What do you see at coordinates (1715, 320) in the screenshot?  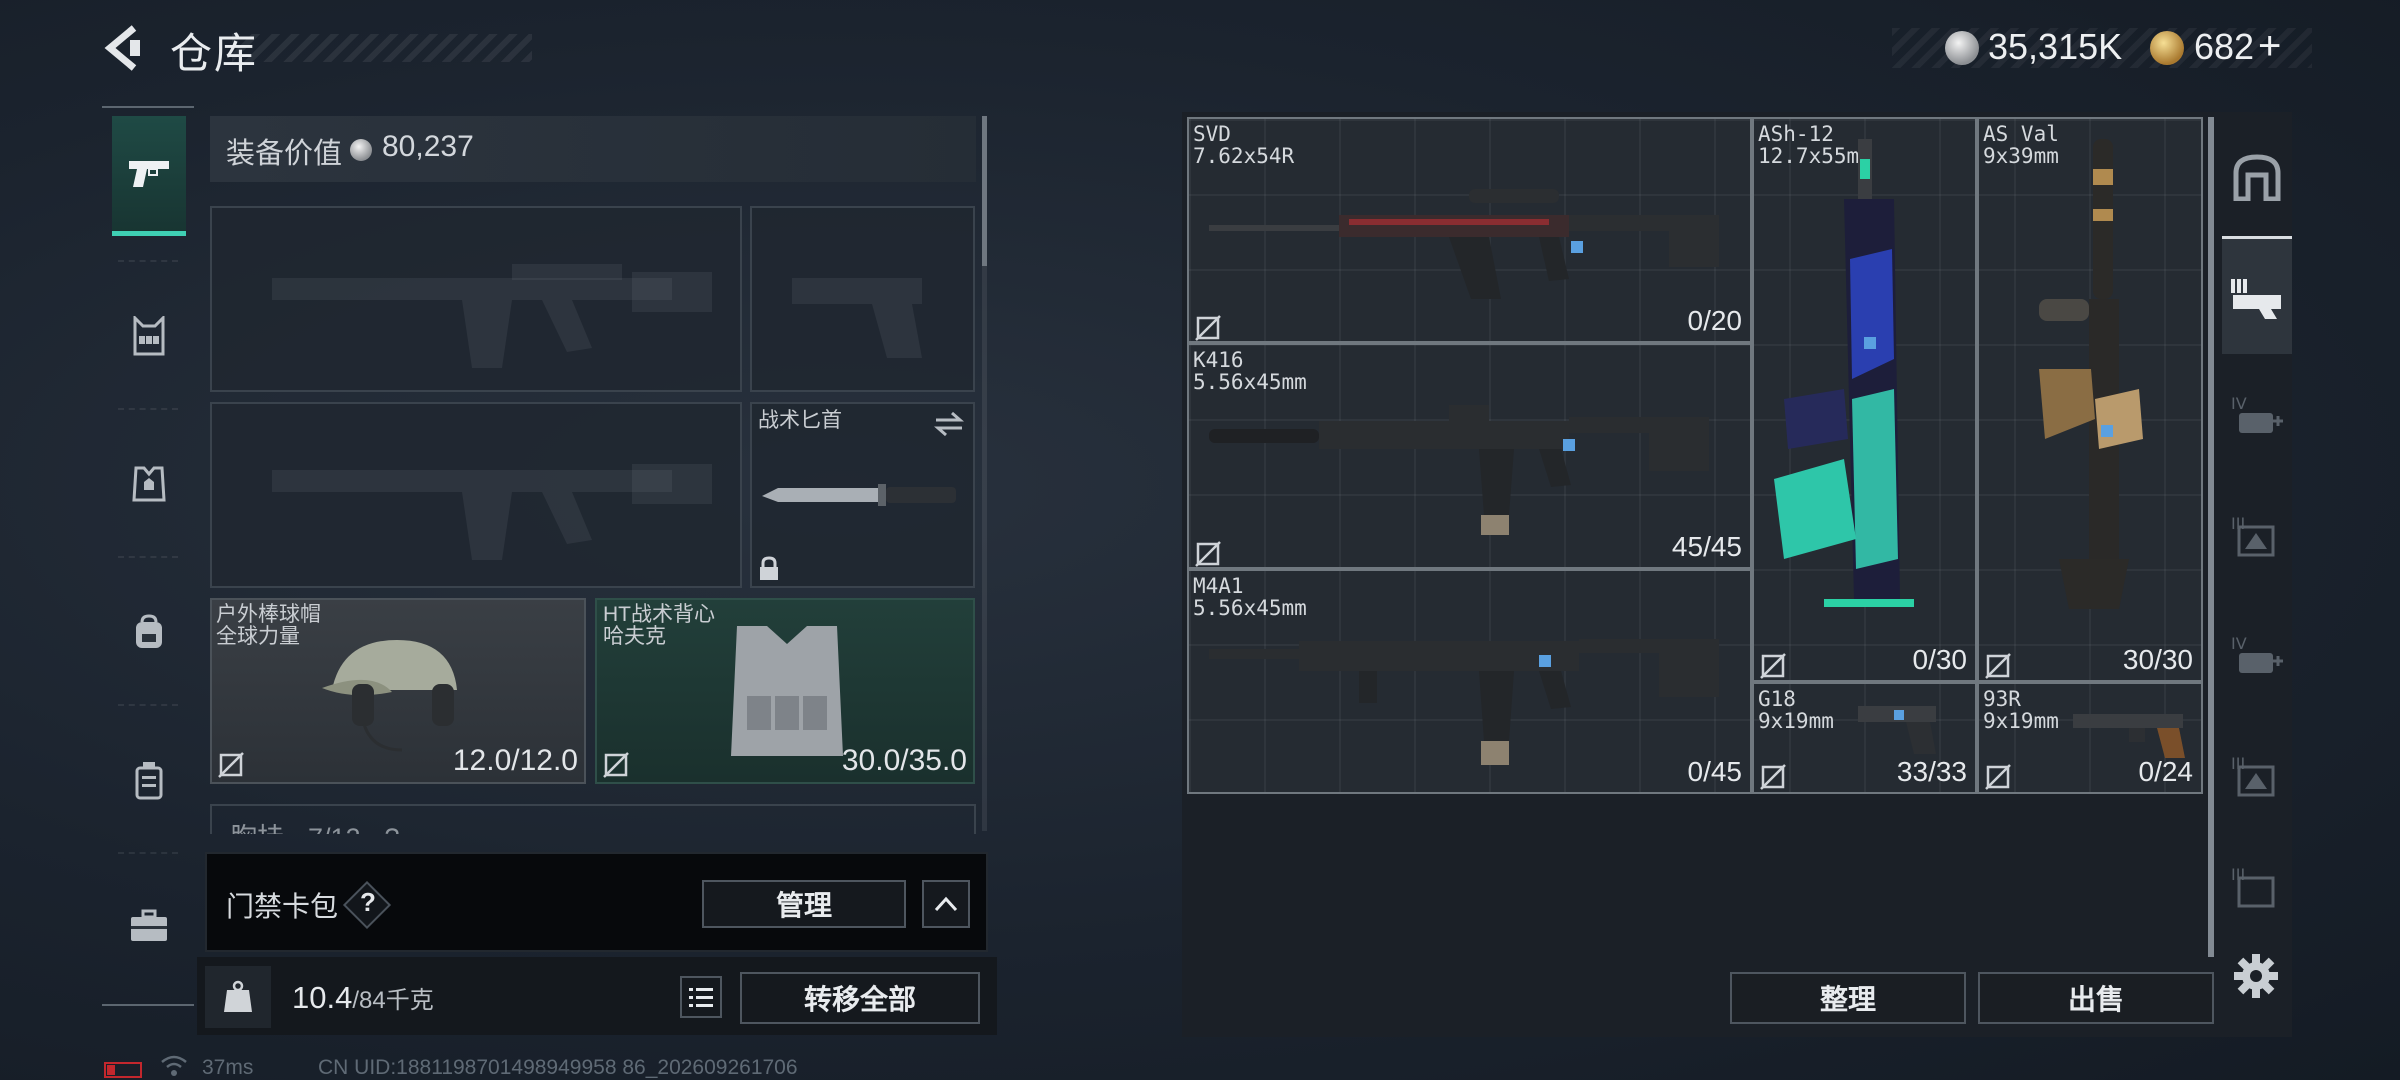 I see `weapon-ammo-count: 0/20` at bounding box center [1715, 320].